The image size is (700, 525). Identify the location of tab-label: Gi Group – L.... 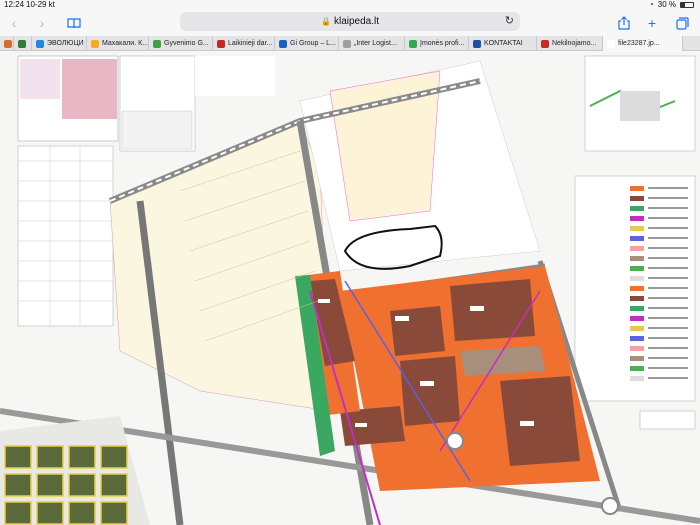
(313, 43).